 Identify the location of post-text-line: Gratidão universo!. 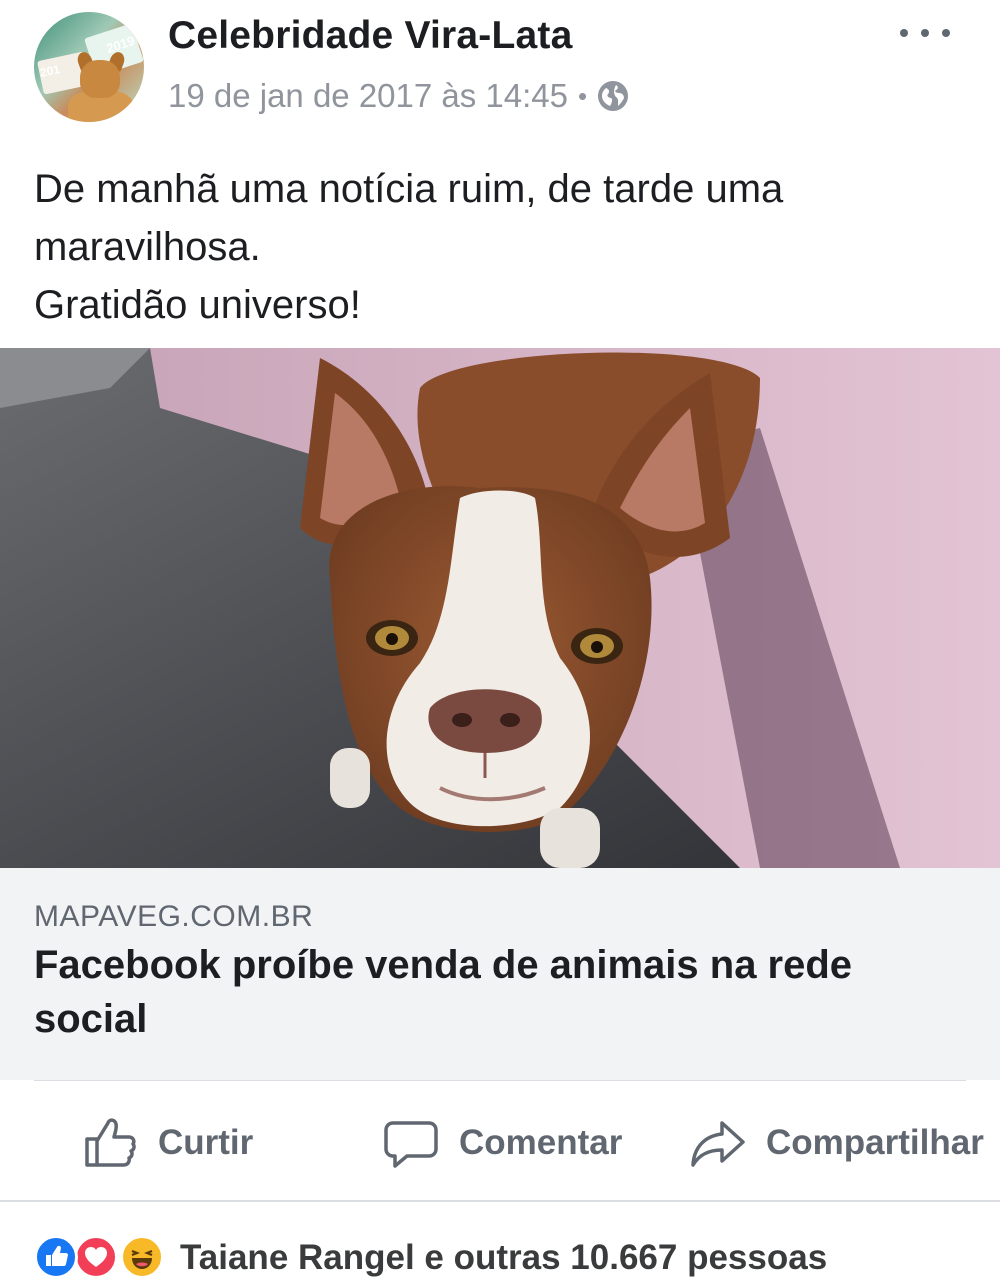
(197, 305).